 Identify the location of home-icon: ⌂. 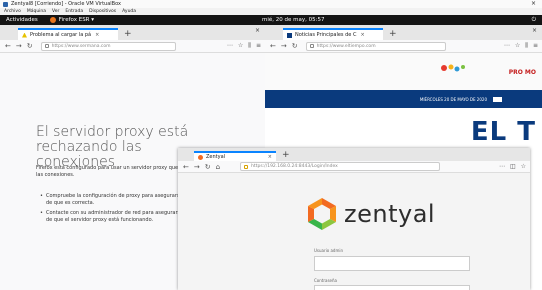
(218, 167).